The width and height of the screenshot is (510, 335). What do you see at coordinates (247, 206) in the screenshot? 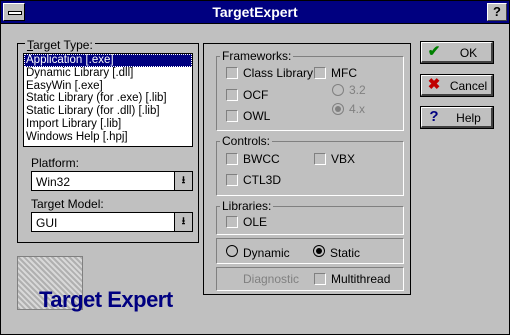
I see `libraries-label: Libraries:` at bounding box center [247, 206].